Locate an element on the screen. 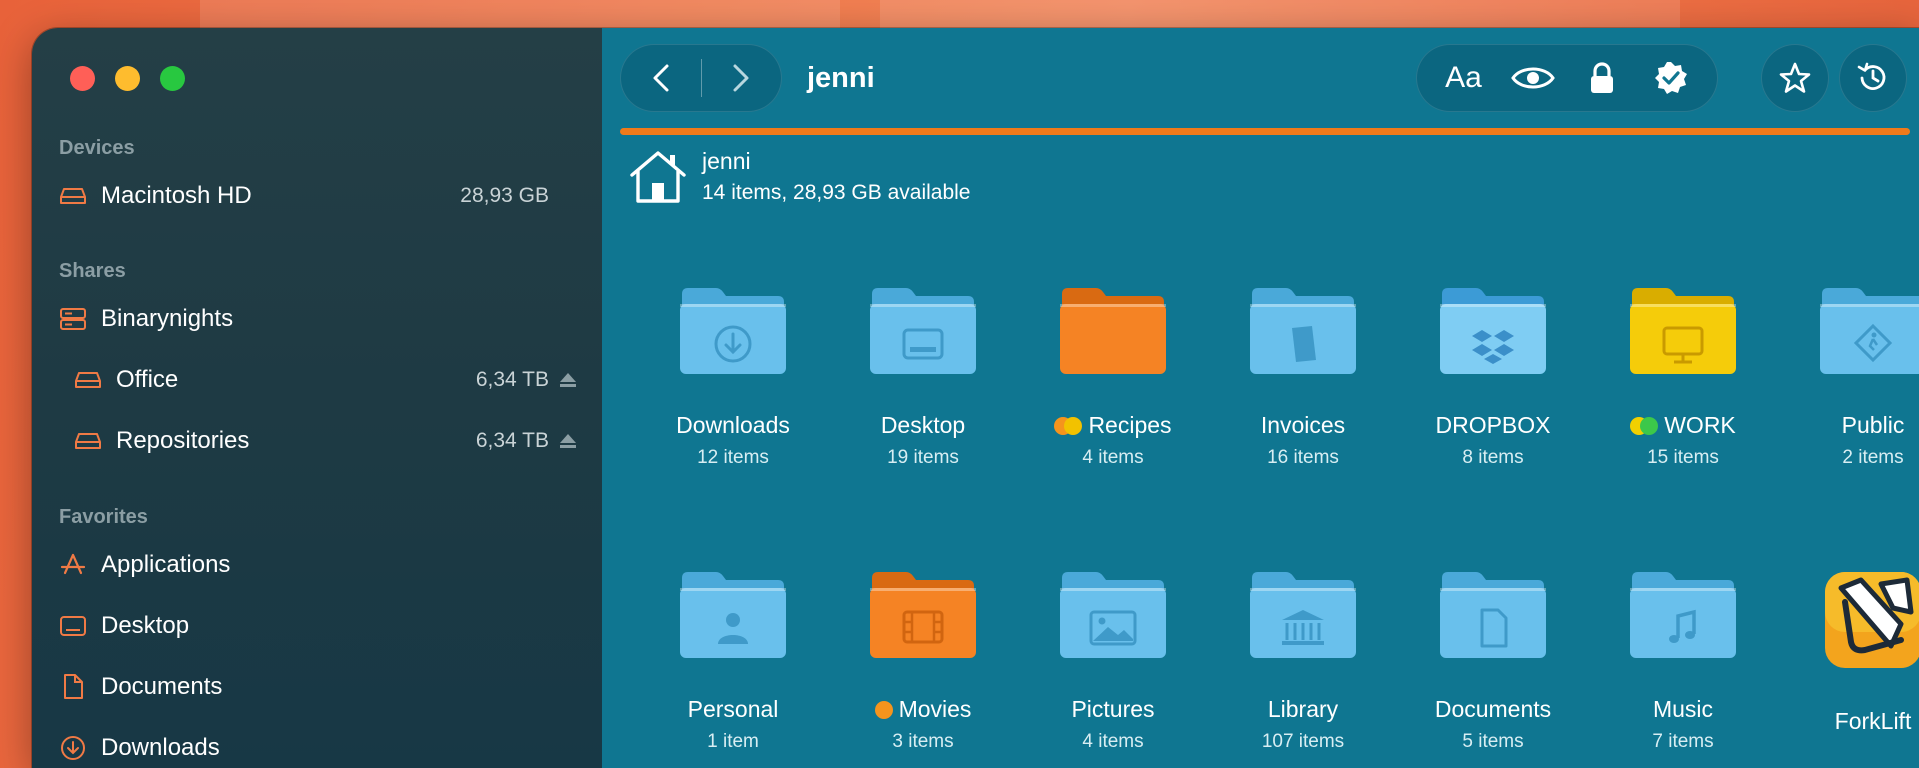  close-button is located at coordinates (82, 78).